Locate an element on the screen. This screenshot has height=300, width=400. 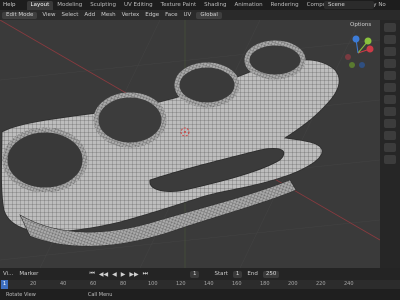
ruler-tick: 60 is located at coordinates (93, 284).